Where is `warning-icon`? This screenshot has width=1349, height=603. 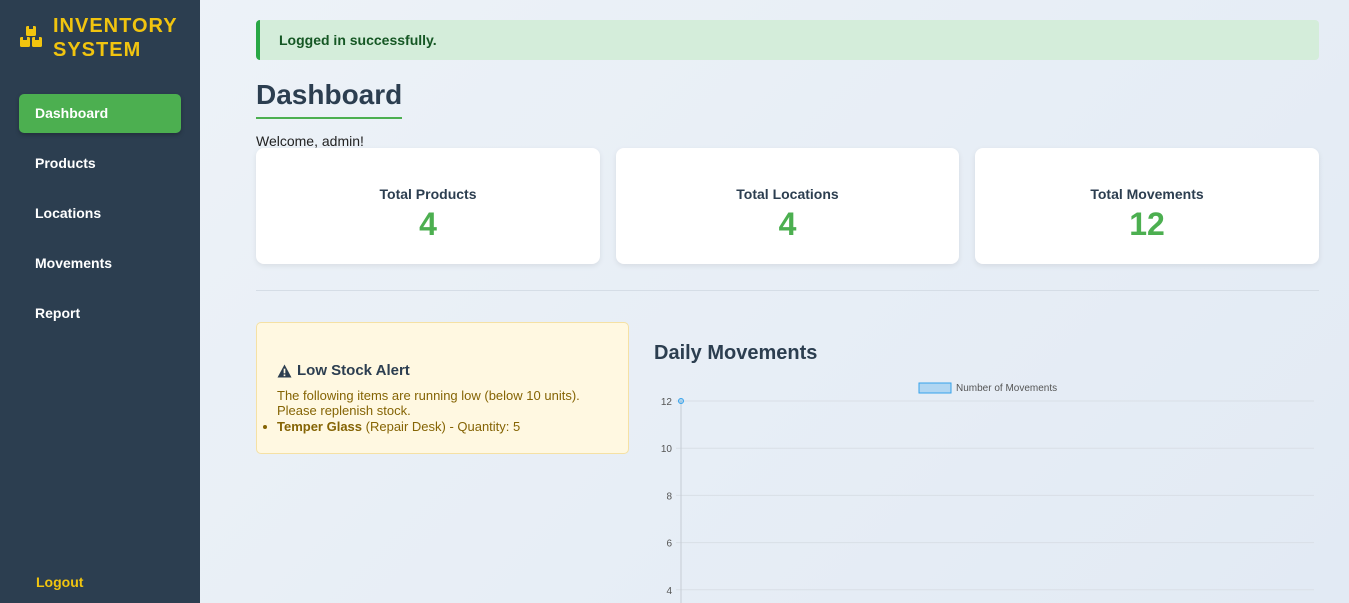
warning-icon is located at coordinates (284, 370).